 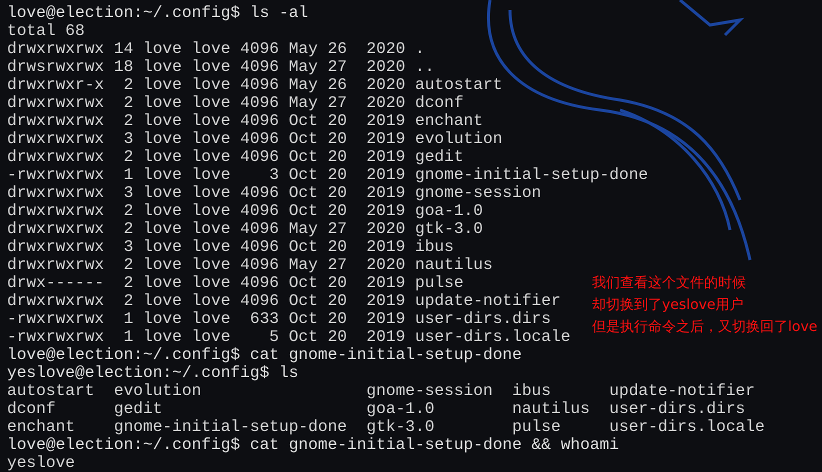 I want to click on output-line: drwx------ 2 love love 4096 Oct 20 2019 pulse, so click(x=235, y=283).